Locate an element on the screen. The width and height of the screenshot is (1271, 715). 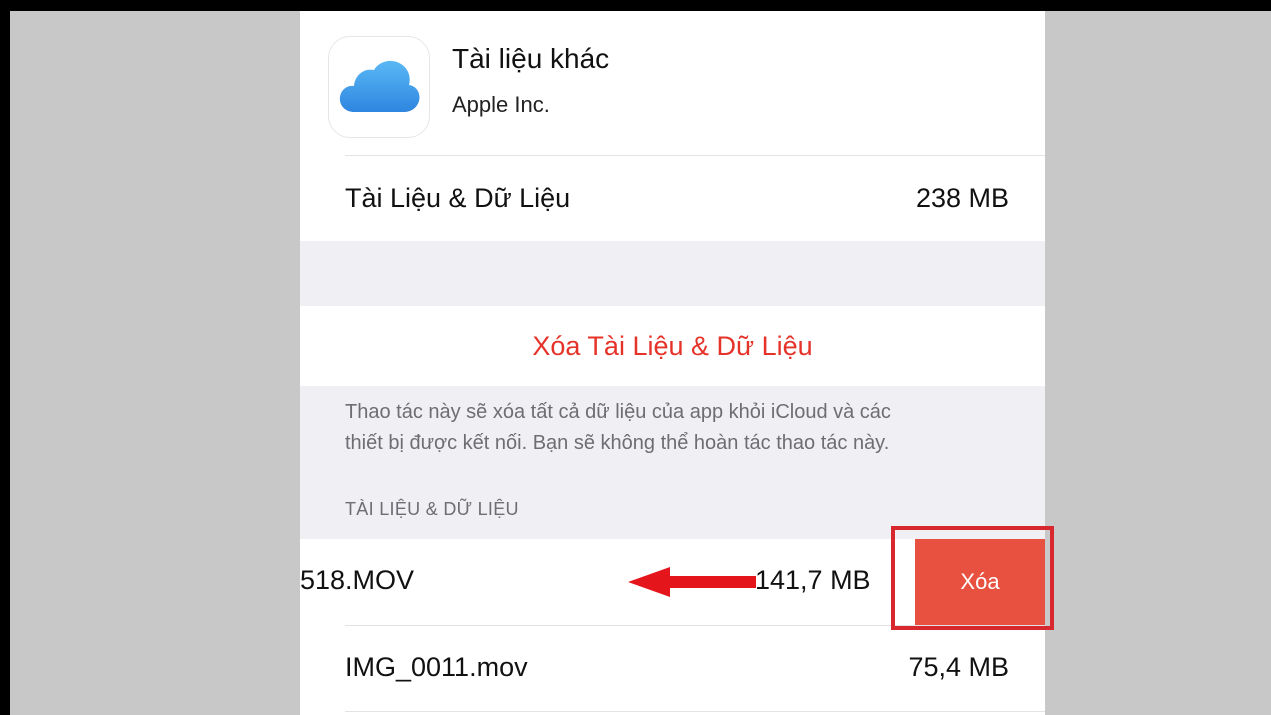
file-row: IMG_0011.mov 75,4 MB is located at coordinates (672, 670).